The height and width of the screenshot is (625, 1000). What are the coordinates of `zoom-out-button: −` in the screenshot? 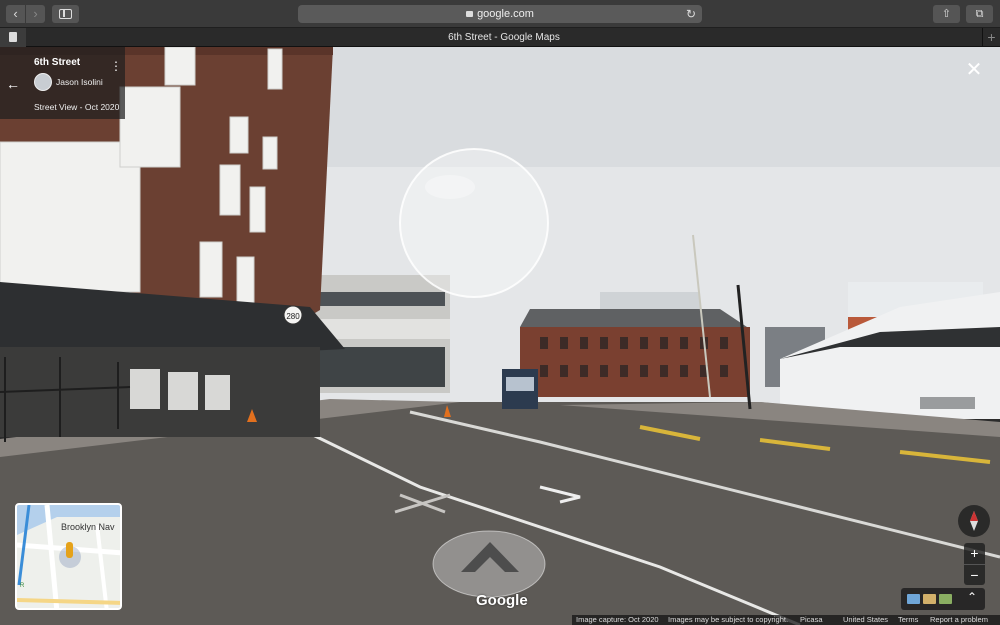 It's located at (974, 574).